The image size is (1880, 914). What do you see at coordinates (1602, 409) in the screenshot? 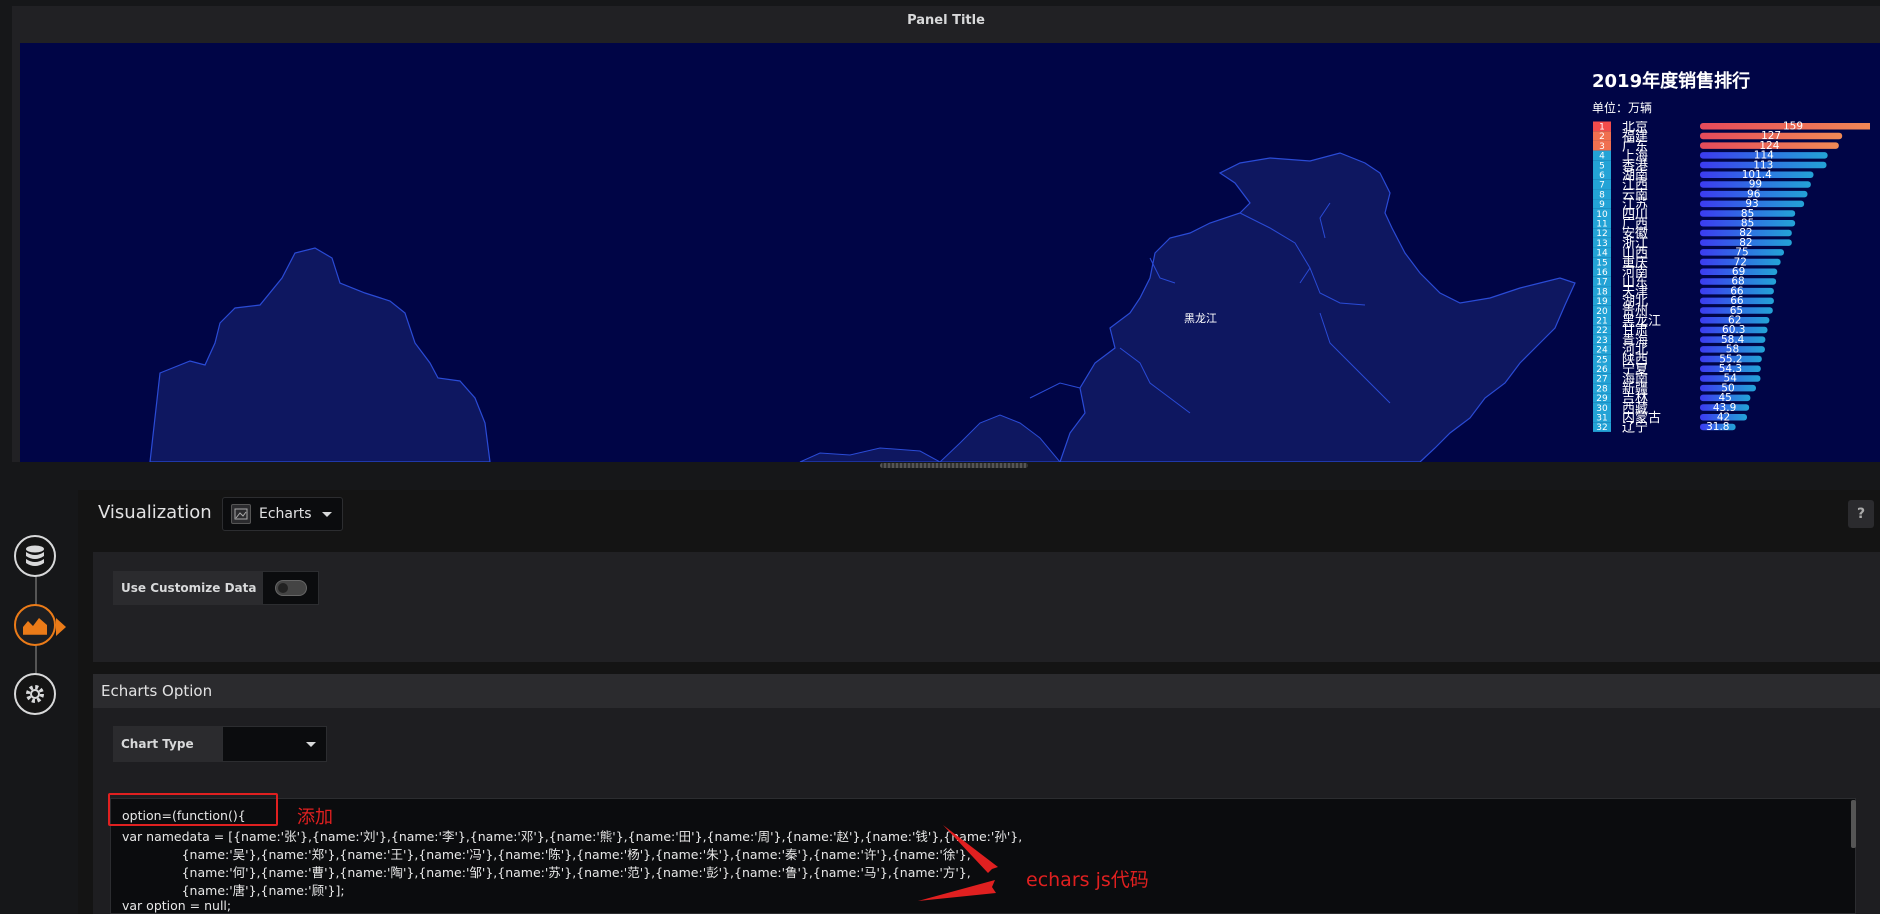
I see `rank-number: 30` at bounding box center [1602, 409].